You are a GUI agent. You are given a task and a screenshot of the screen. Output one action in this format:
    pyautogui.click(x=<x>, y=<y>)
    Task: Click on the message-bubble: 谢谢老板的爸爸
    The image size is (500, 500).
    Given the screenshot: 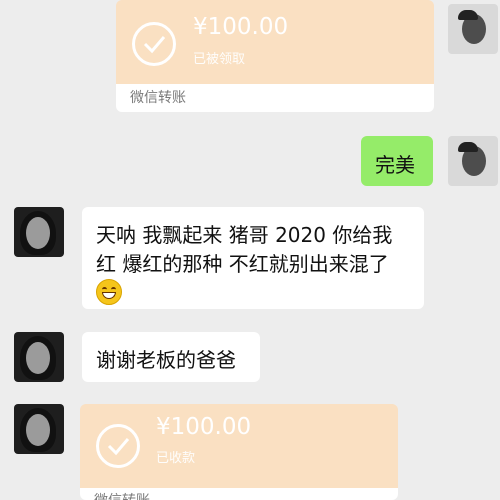 What is the action you would take?
    pyautogui.click(x=171, y=357)
    